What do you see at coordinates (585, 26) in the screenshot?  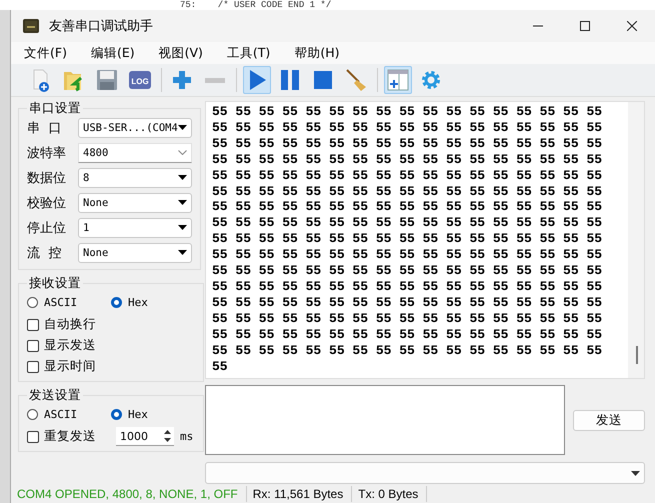 I see `maximize-icon` at bounding box center [585, 26].